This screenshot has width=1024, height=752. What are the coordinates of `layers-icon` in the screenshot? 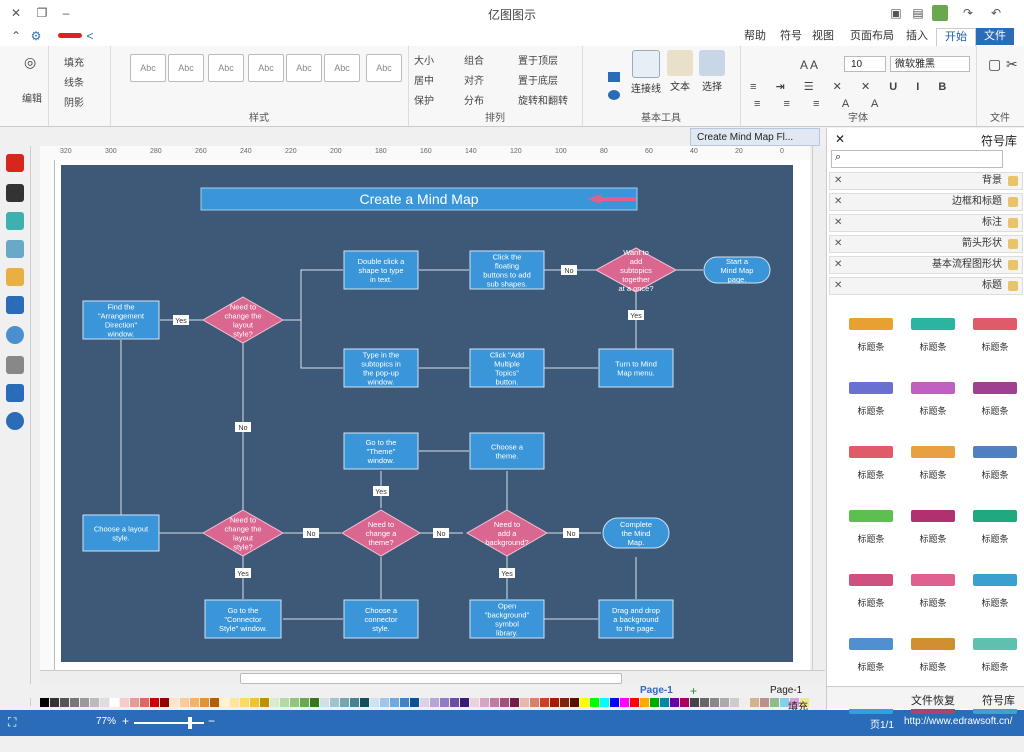 It's located at (15, 277).